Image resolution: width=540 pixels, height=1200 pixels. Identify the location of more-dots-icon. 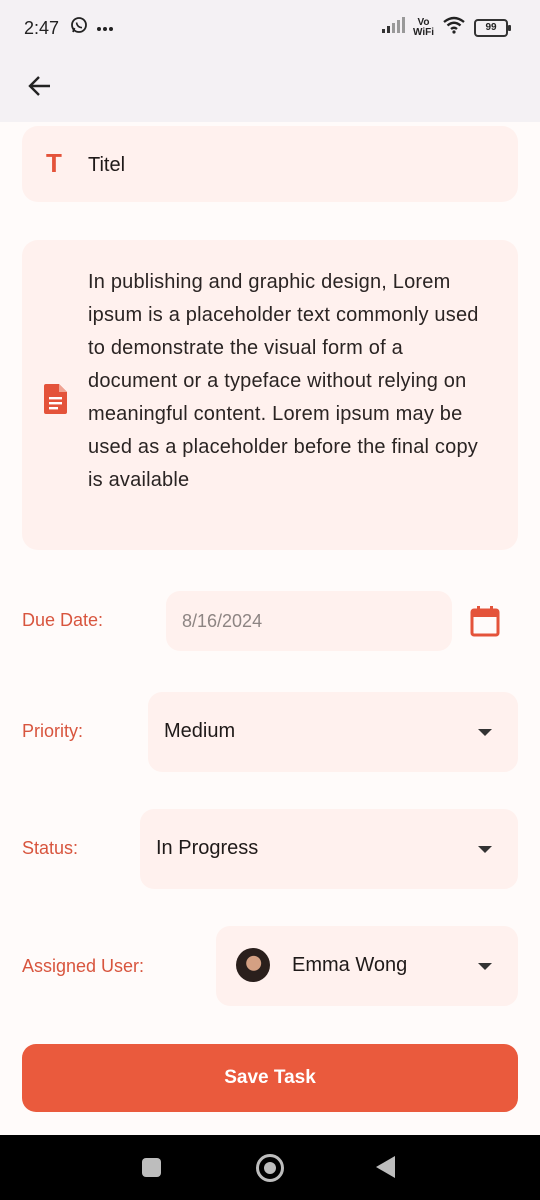
(105, 28).